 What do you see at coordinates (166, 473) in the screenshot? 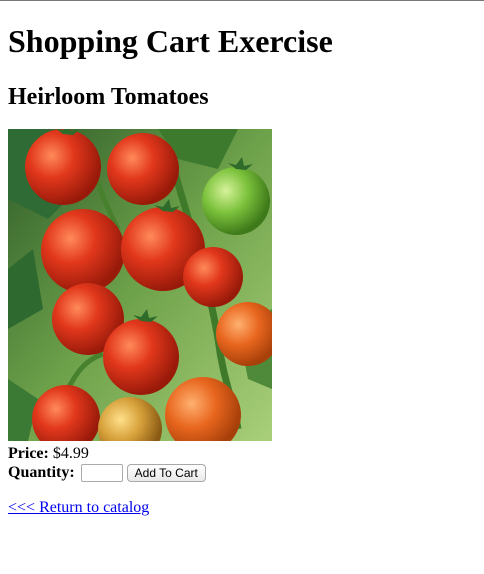
I see `add-to-cart-button: Add To Cart` at bounding box center [166, 473].